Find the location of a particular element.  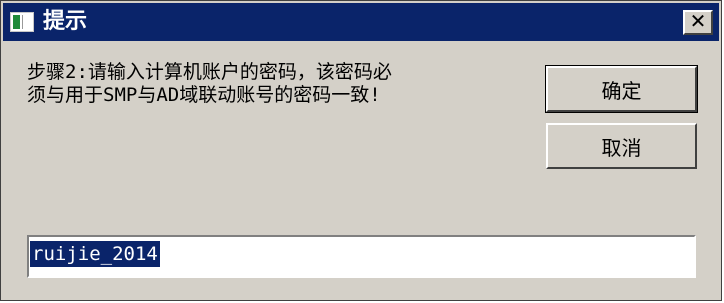

close-icon: ✕ is located at coordinates (698, 21).